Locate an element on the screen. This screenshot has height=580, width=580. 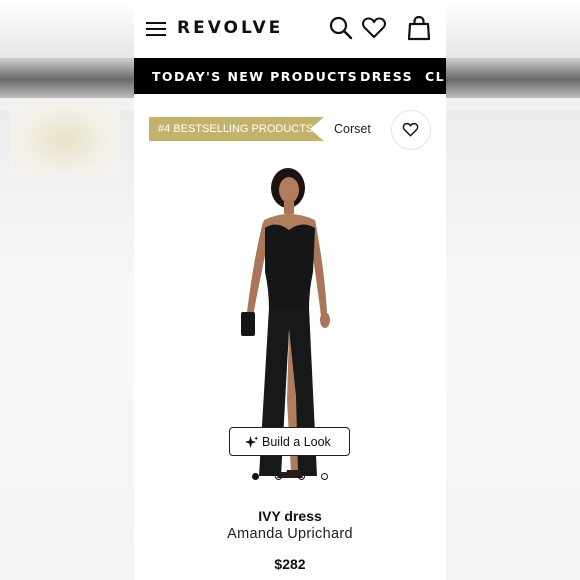
sparkle-icon is located at coordinates (251, 442).